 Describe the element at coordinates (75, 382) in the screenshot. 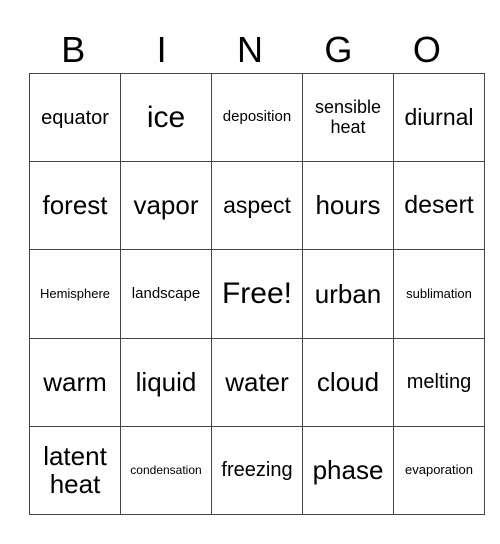

I see `card-cell: warm` at that location.